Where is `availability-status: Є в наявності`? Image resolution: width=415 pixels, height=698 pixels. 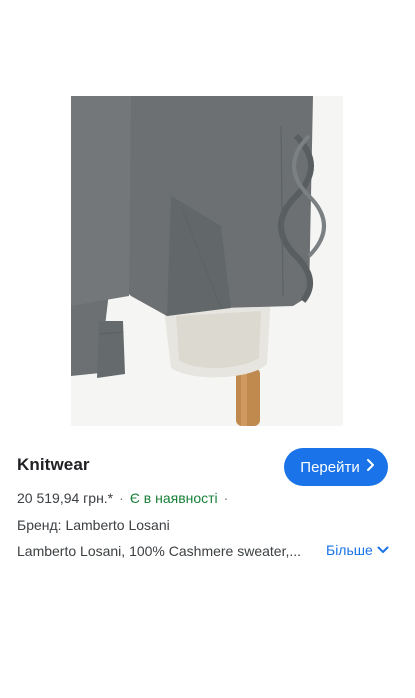 availability-status: Є в наявності is located at coordinates (173, 498).